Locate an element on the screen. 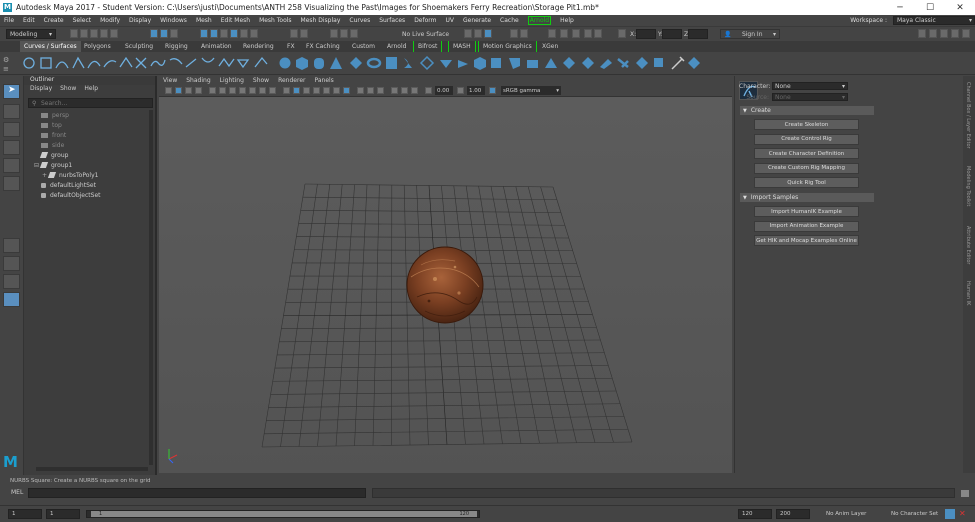 The height and width of the screenshot is (522, 975). menu-select: Select is located at coordinates (82, 20).